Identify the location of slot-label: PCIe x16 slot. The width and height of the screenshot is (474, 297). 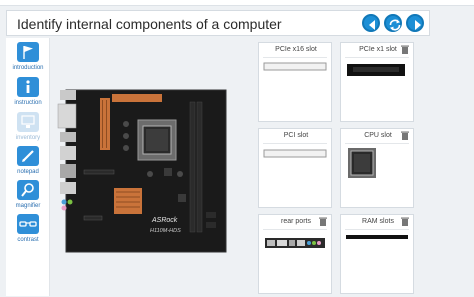
(296, 49).